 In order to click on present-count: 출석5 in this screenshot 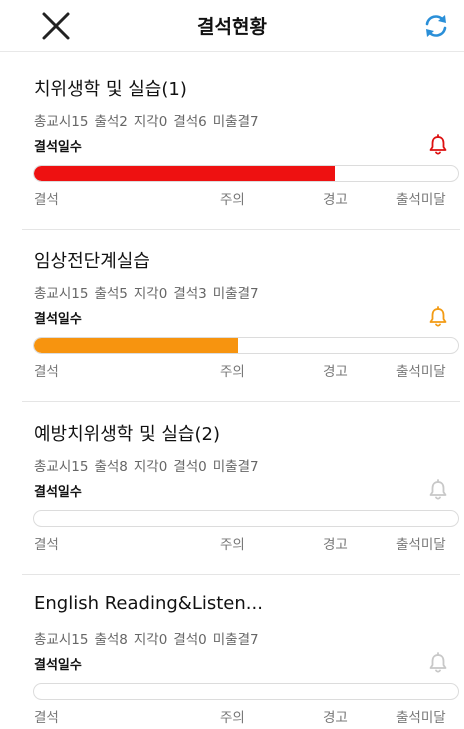, I will do `click(111, 294)`.